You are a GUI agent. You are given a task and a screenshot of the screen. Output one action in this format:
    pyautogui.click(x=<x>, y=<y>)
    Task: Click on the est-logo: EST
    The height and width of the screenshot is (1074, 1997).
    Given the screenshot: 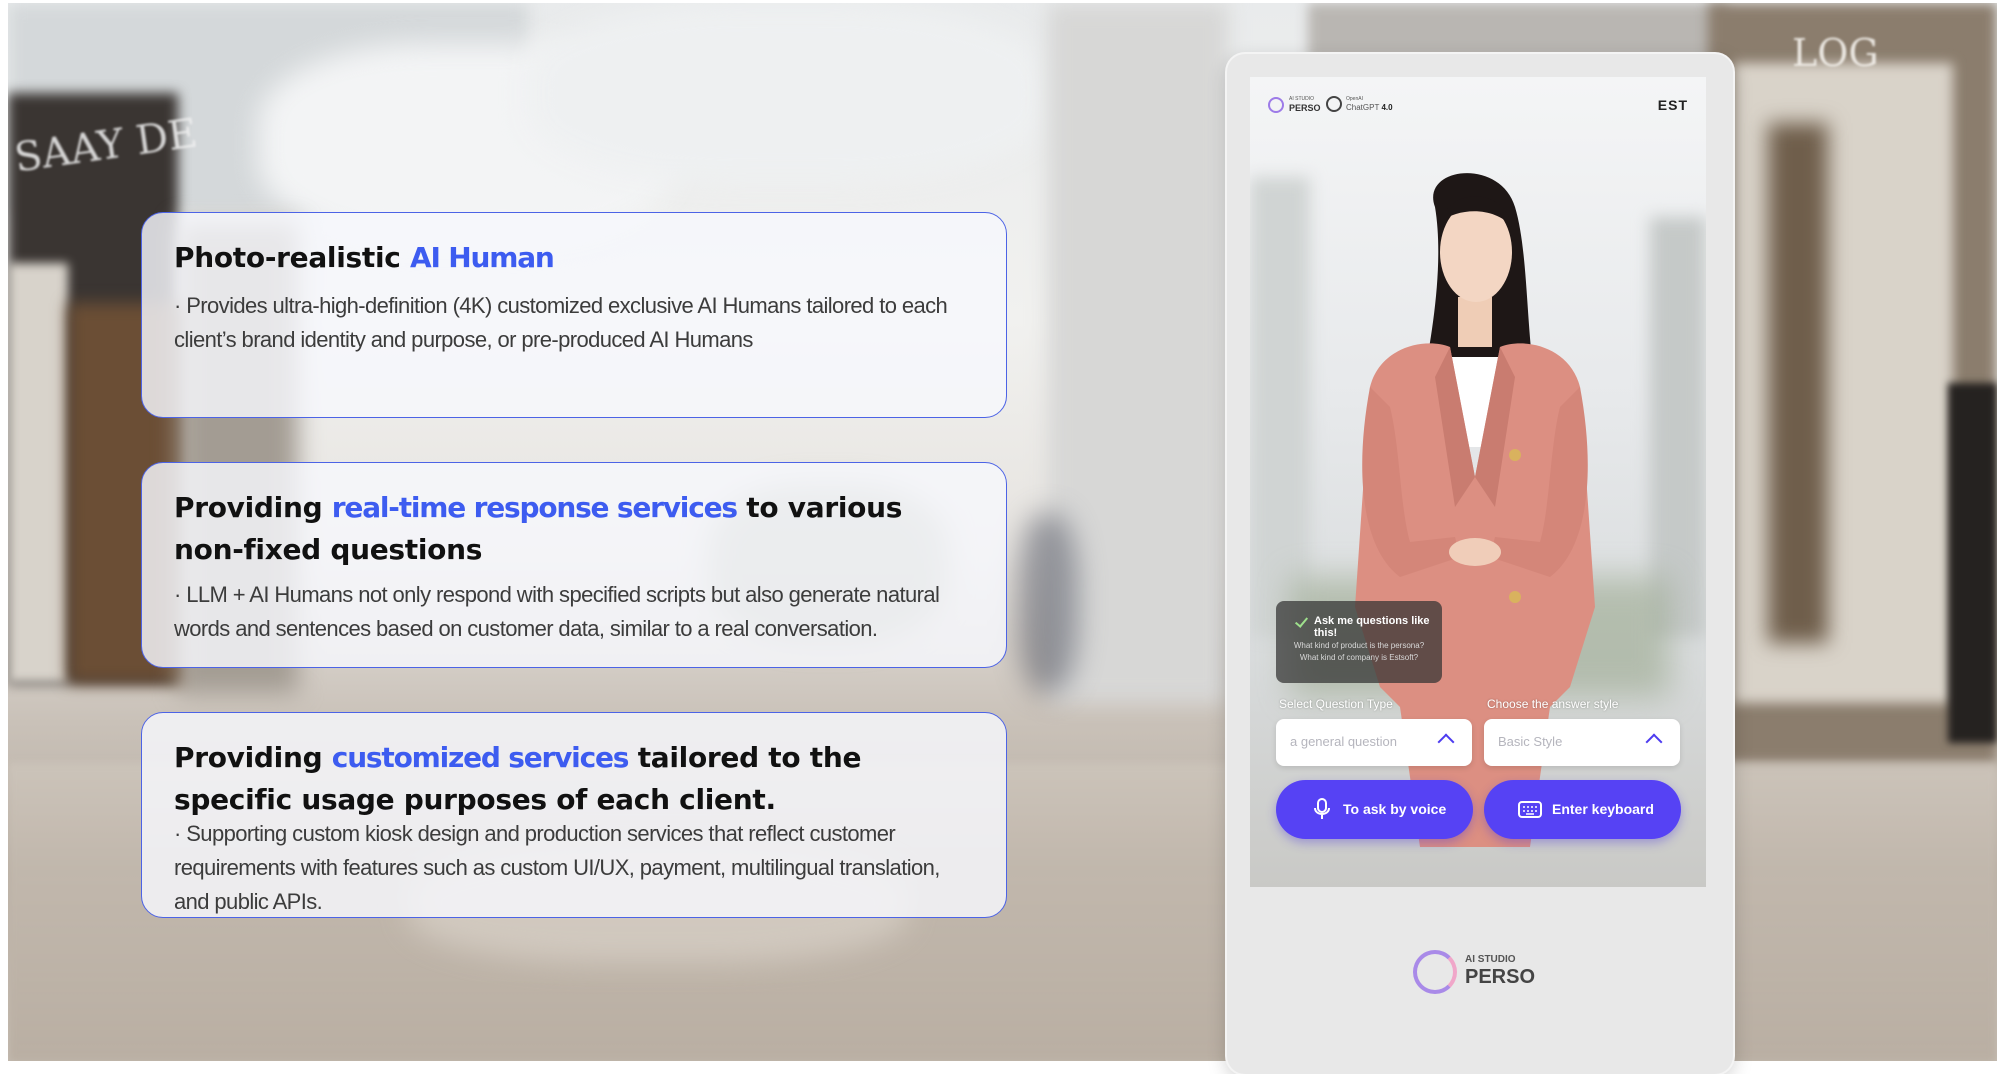 What is the action you would take?
    pyautogui.click(x=1672, y=105)
    